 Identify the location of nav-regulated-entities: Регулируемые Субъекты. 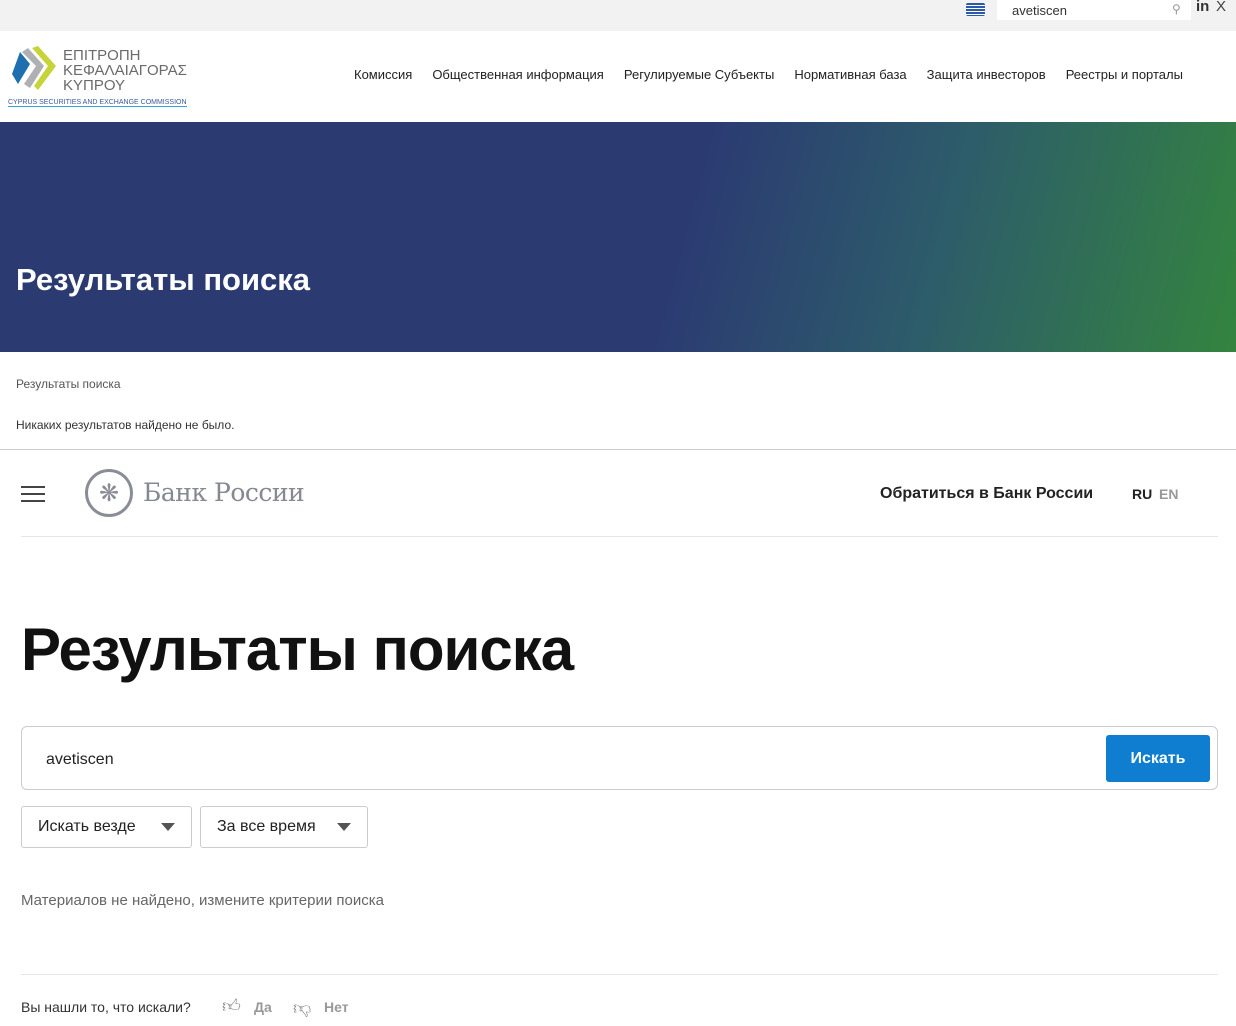
(699, 74).